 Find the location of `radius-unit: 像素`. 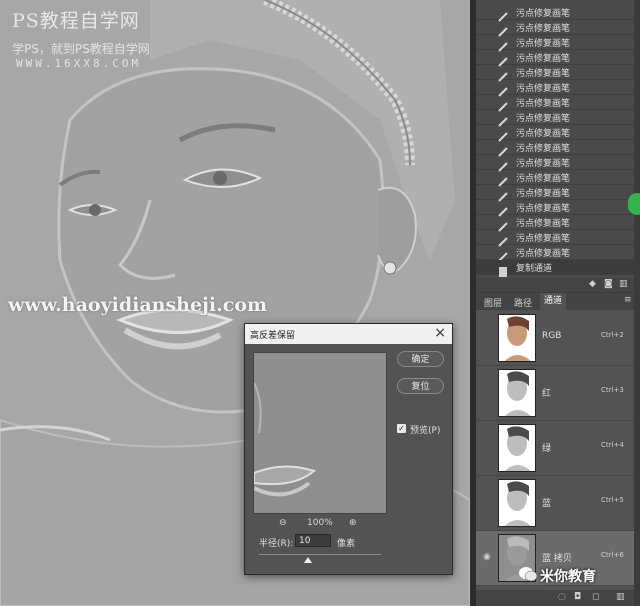

radius-unit: 像素 is located at coordinates (346, 544).